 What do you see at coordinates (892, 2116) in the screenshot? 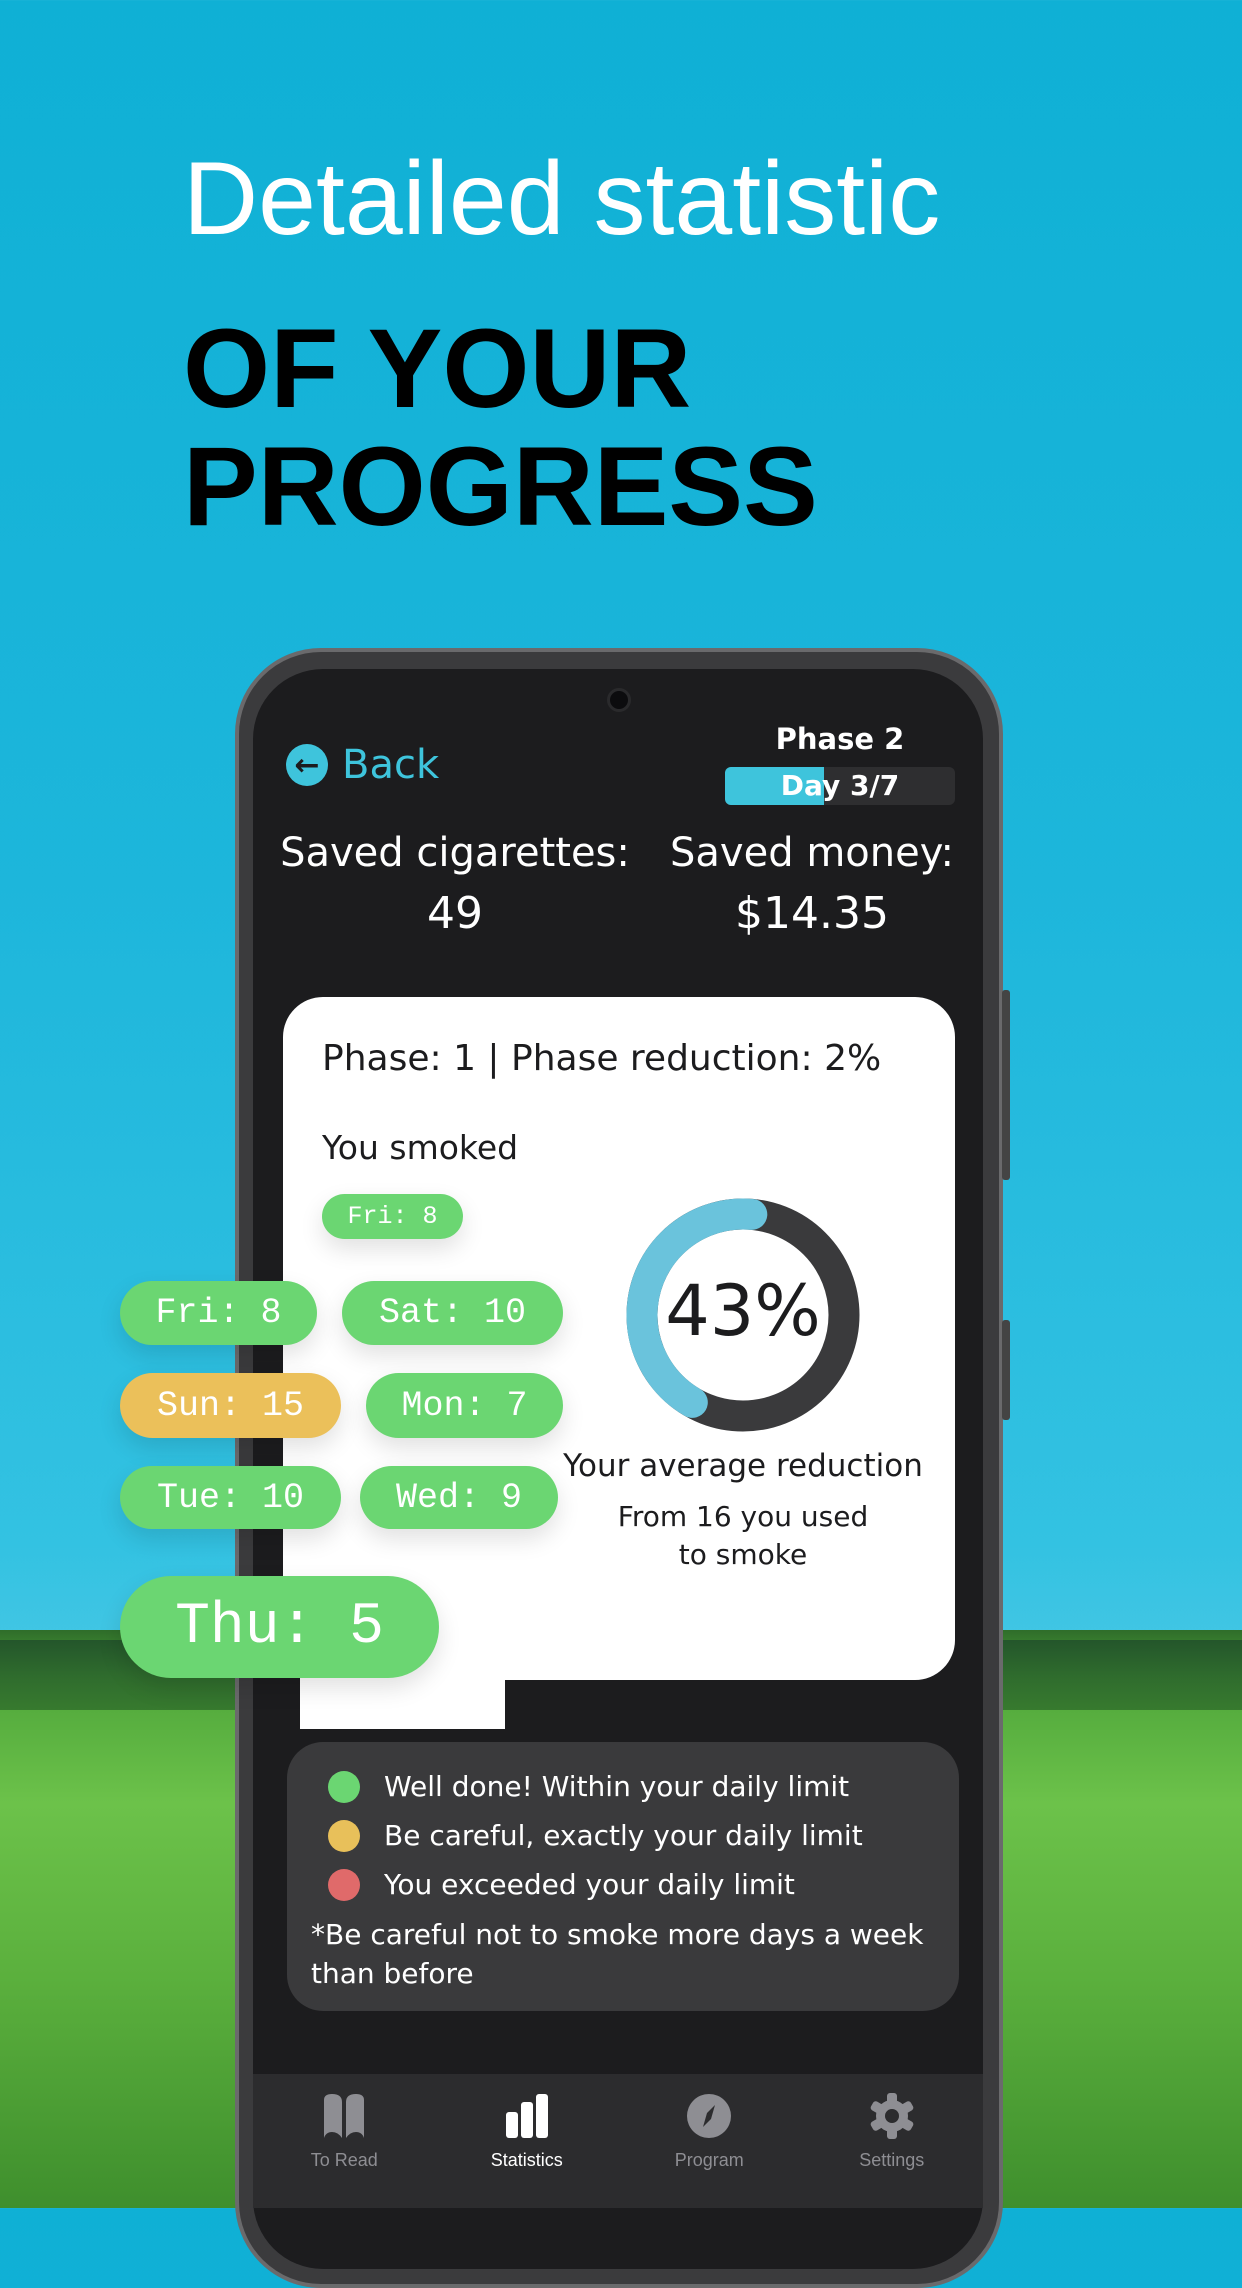
I see `gear-icon` at bounding box center [892, 2116].